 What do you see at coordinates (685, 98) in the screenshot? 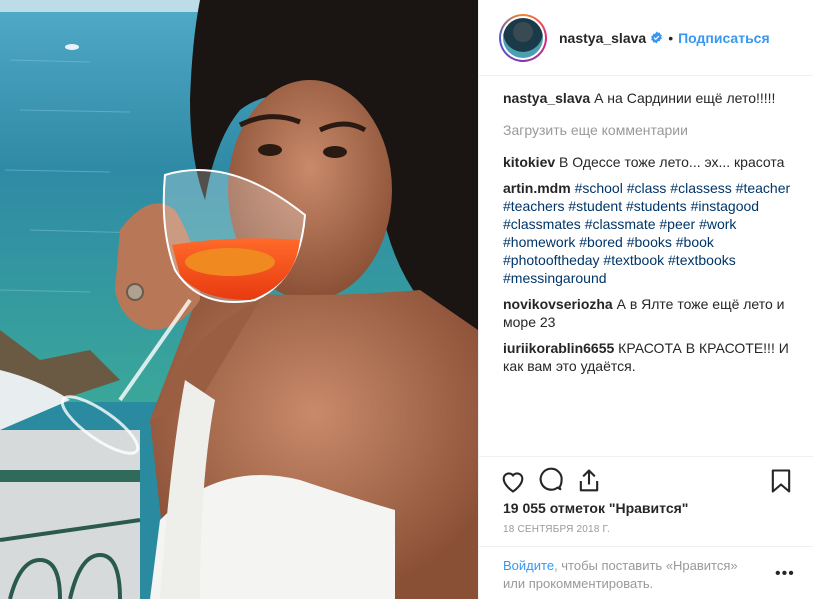
I see `caption-text: А на Сардинии ещё лето!!!!!` at bounding box center [685, 98].